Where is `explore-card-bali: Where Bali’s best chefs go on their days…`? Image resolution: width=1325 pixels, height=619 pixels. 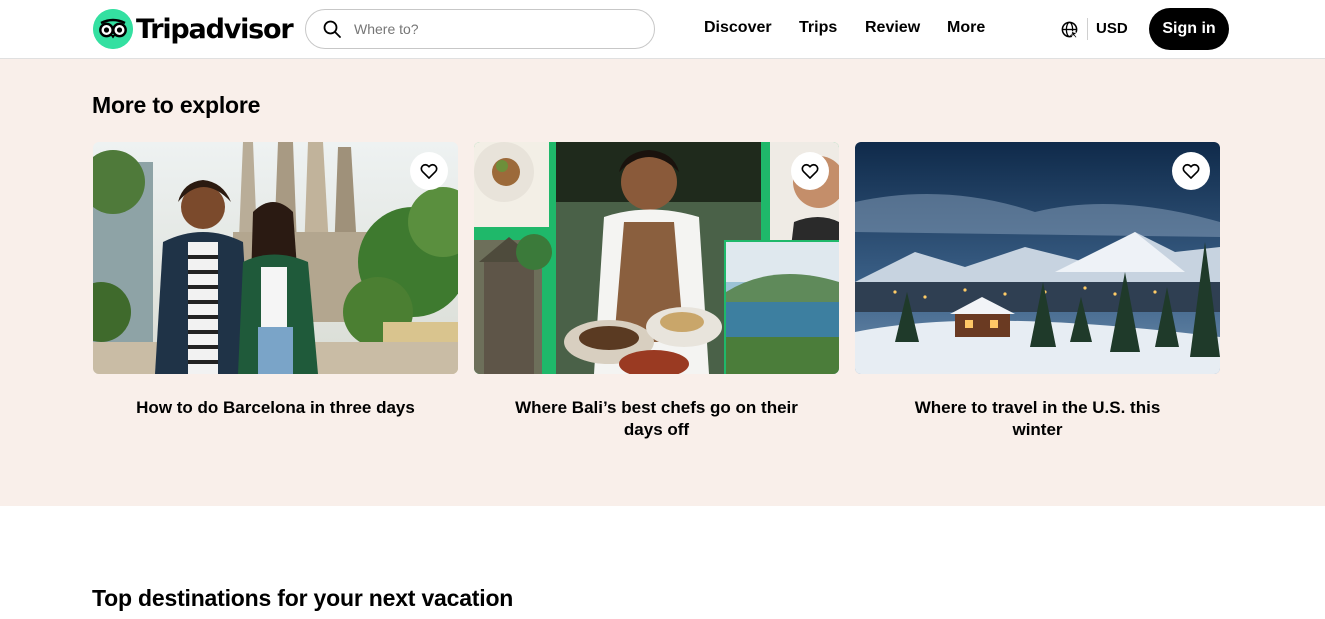 explore-card-bali: Where Bali’s best chefs go on their days… is located at coordinates (656, 291).